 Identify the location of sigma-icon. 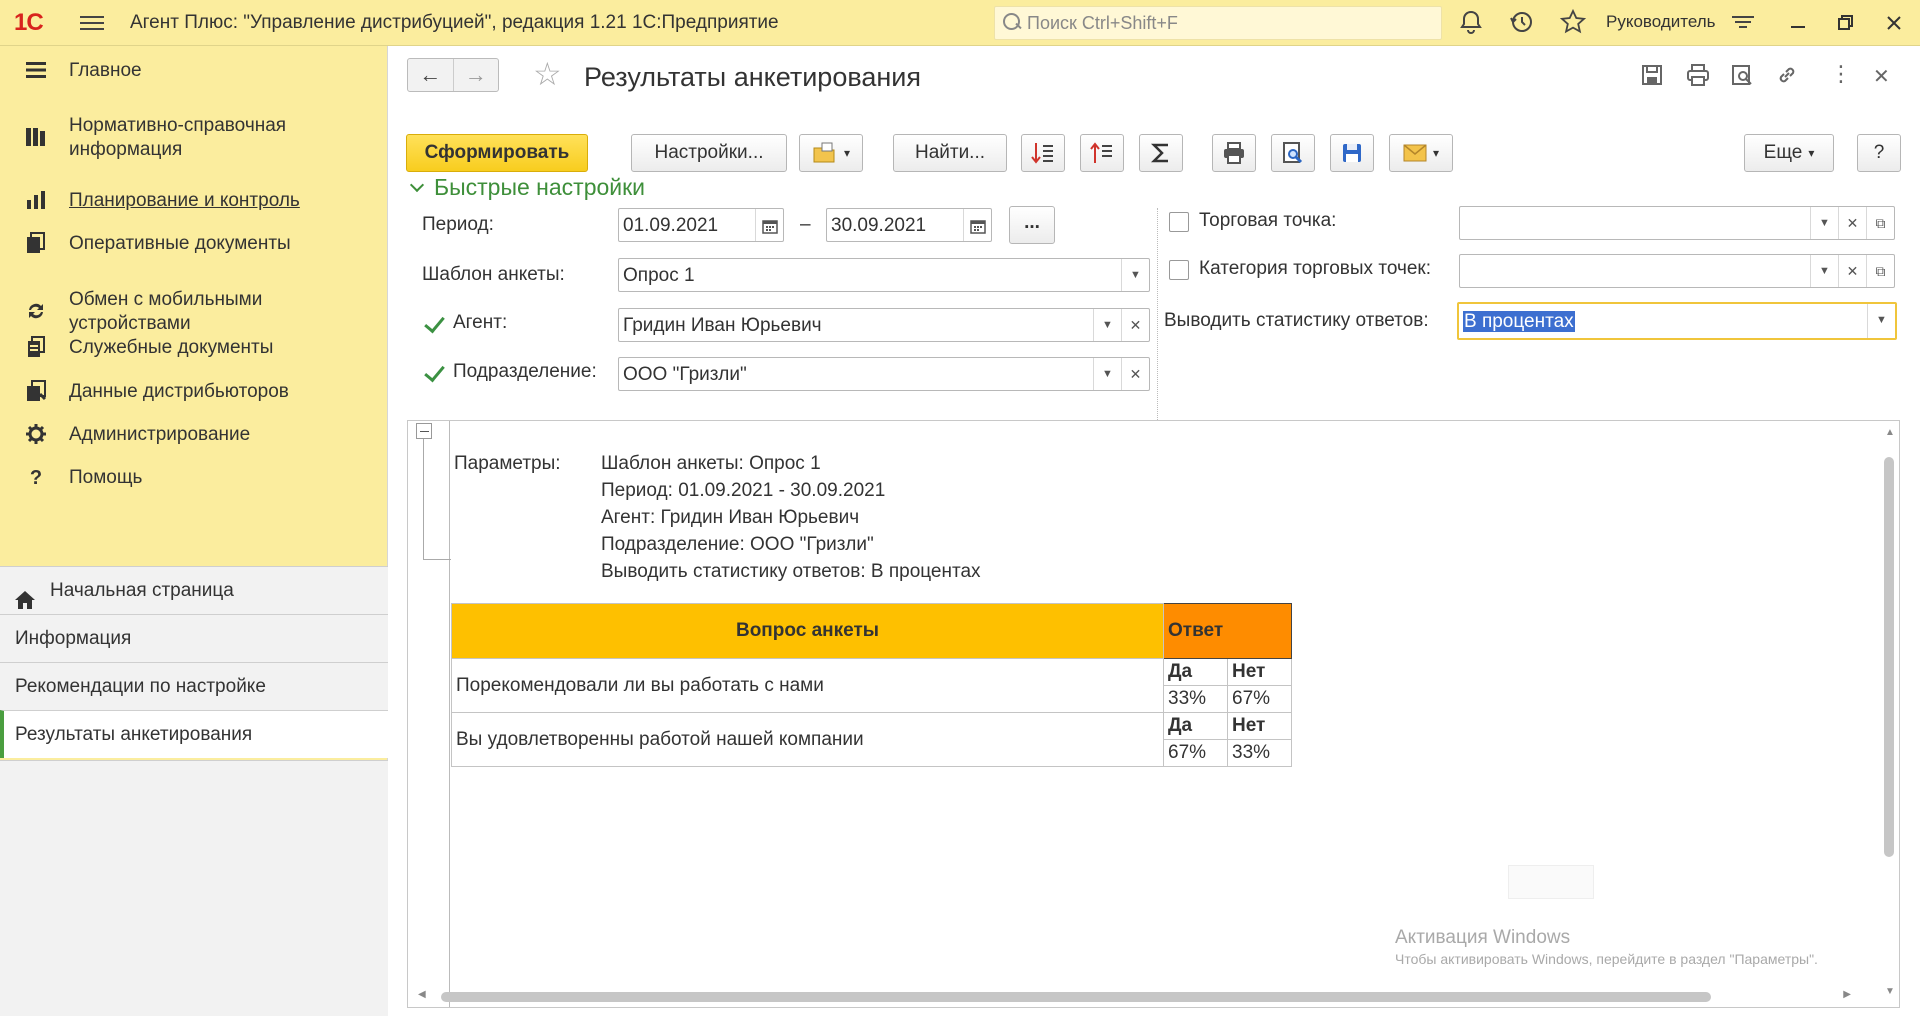
(1159, 153).